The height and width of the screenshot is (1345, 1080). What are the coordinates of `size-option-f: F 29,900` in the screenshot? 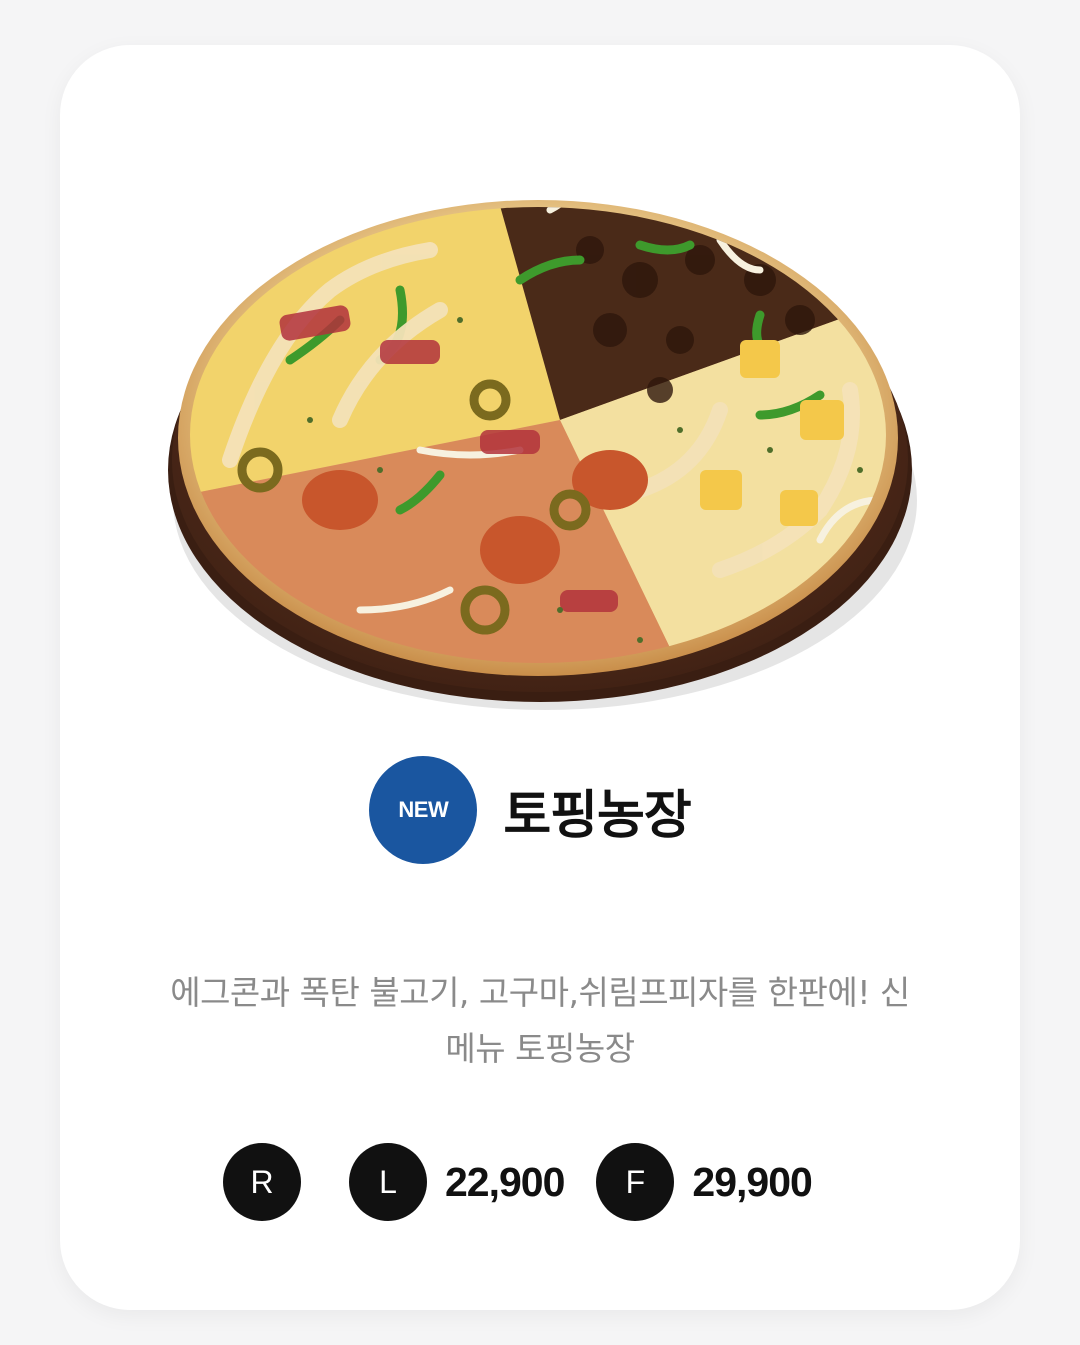 It's located at (704, 1182).